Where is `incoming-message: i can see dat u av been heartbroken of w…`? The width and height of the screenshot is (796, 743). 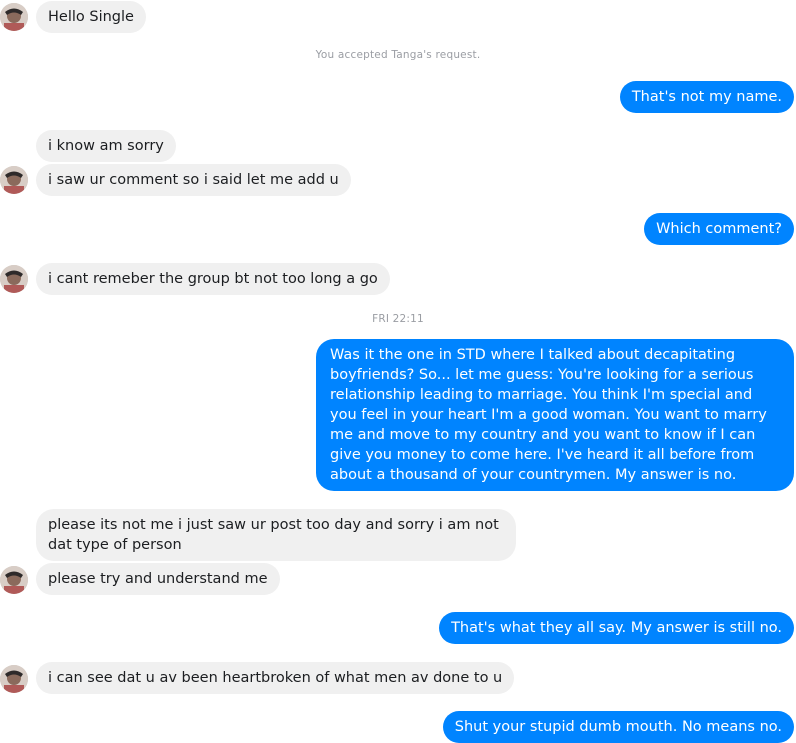 incoming-message: i can see dat u av been heartbroken of w… is located at coordinates (275, 678).